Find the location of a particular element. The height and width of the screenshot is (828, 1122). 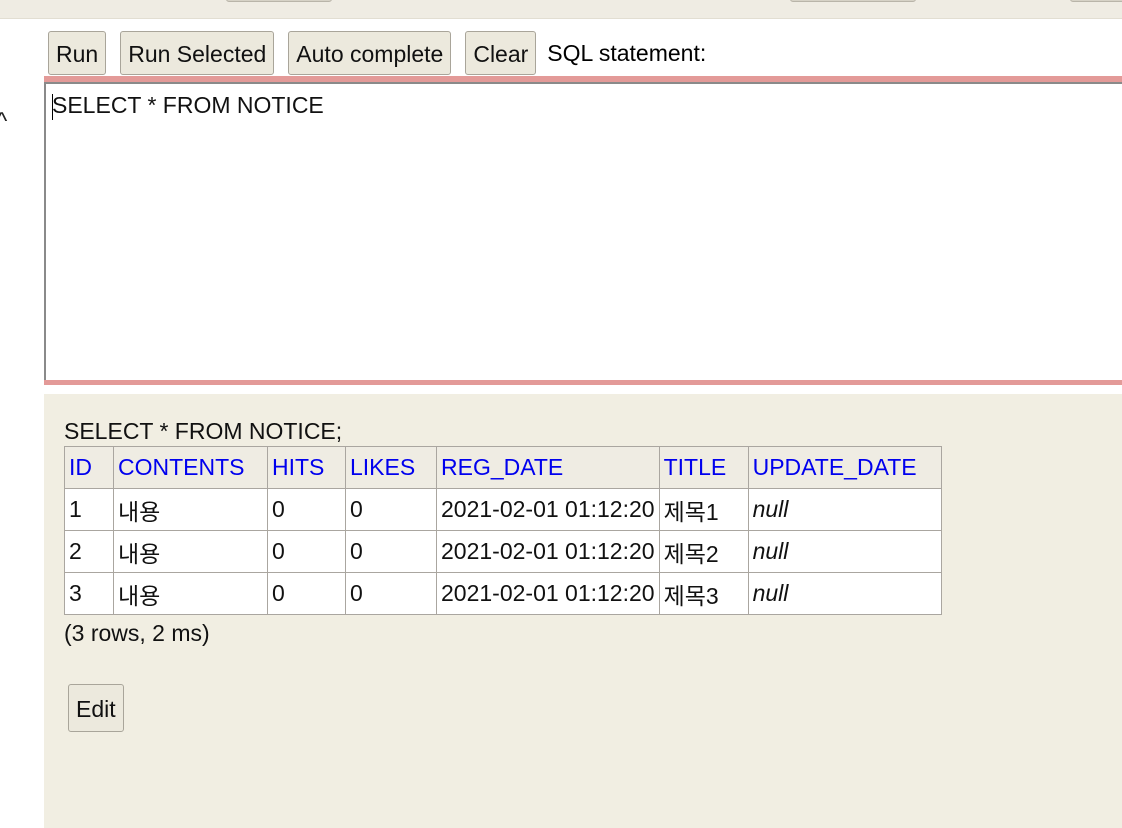

table-row: 1 내용 0 0 2021-02-01 01:12:20 제목1 null is located at coordinates (503, 509).